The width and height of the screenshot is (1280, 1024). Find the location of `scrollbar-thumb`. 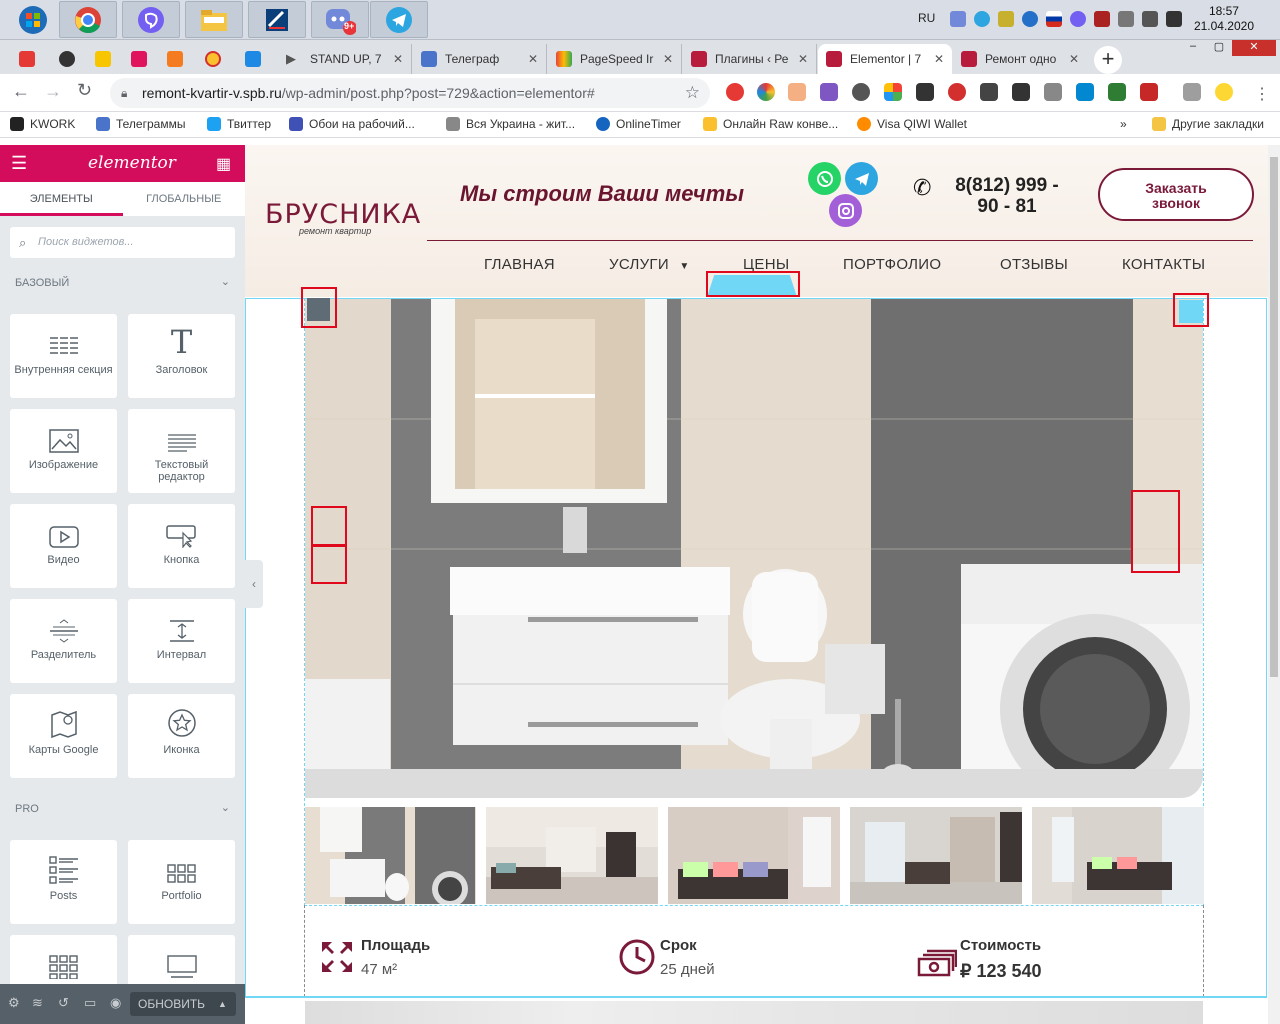

scrollbar-thumb is located at coordinates (1274, 417).